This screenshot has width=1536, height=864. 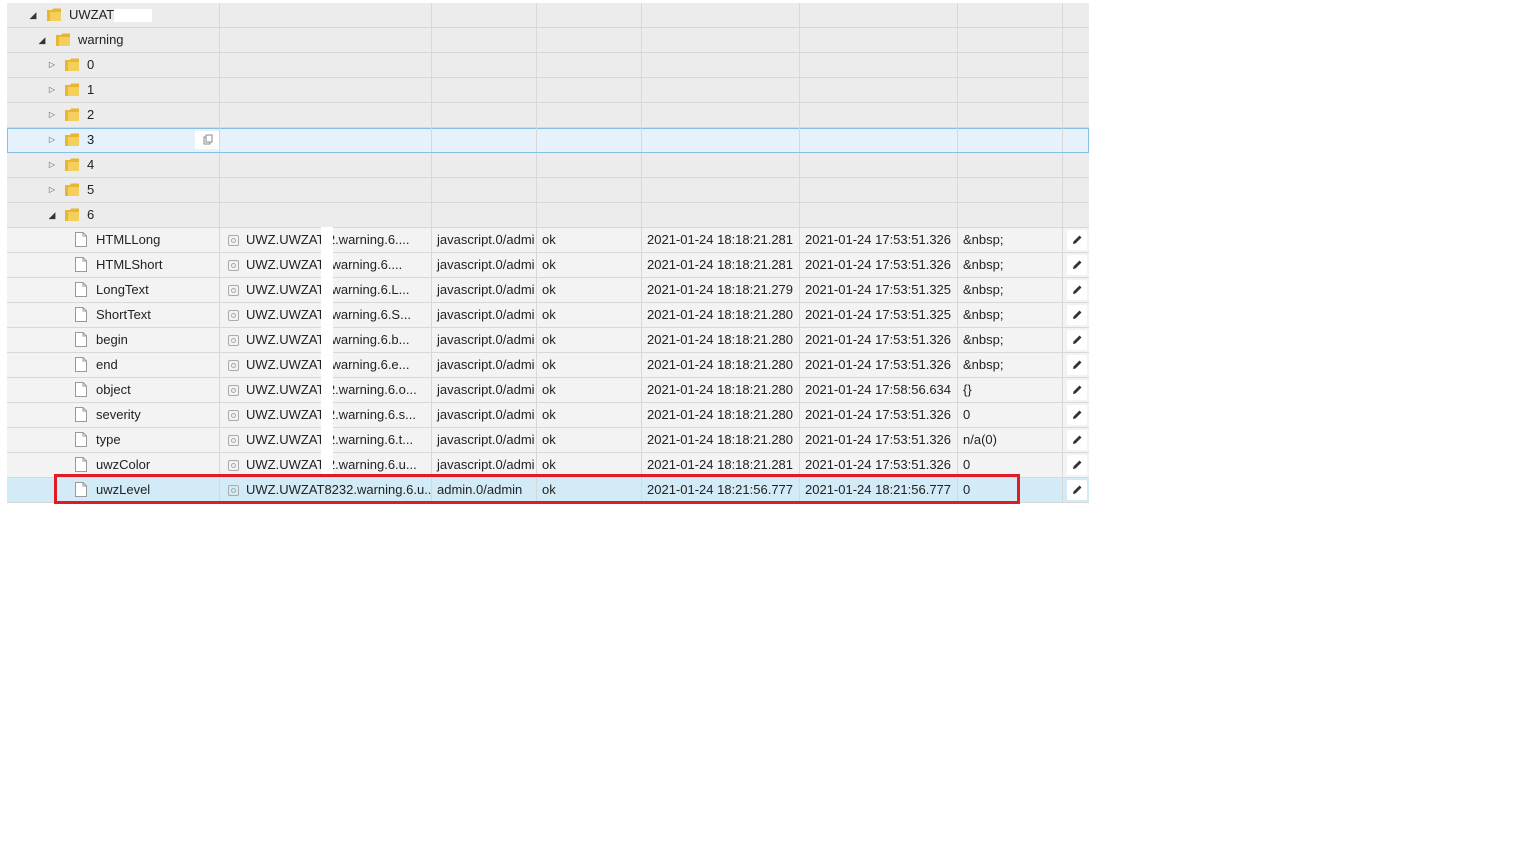 I want to click on folder-label: 3, so click(x=91, y=139).